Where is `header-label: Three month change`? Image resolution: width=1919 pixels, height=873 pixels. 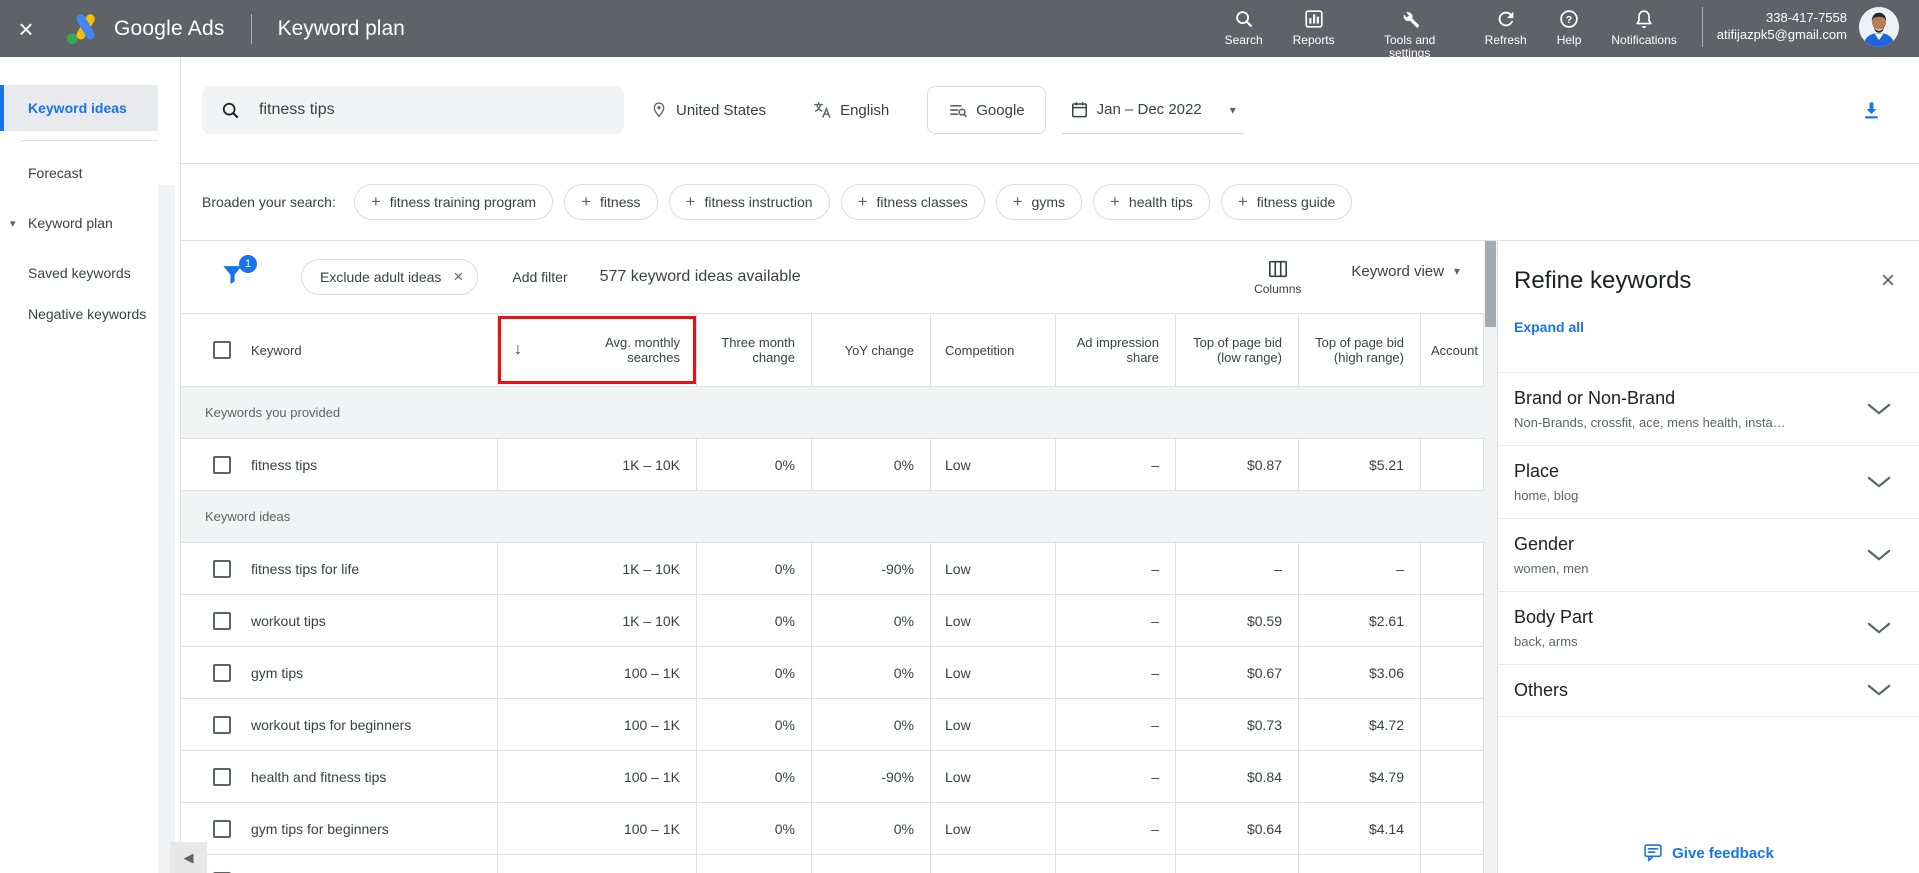
header-label: Three month change is located at coordinates (758, 350).